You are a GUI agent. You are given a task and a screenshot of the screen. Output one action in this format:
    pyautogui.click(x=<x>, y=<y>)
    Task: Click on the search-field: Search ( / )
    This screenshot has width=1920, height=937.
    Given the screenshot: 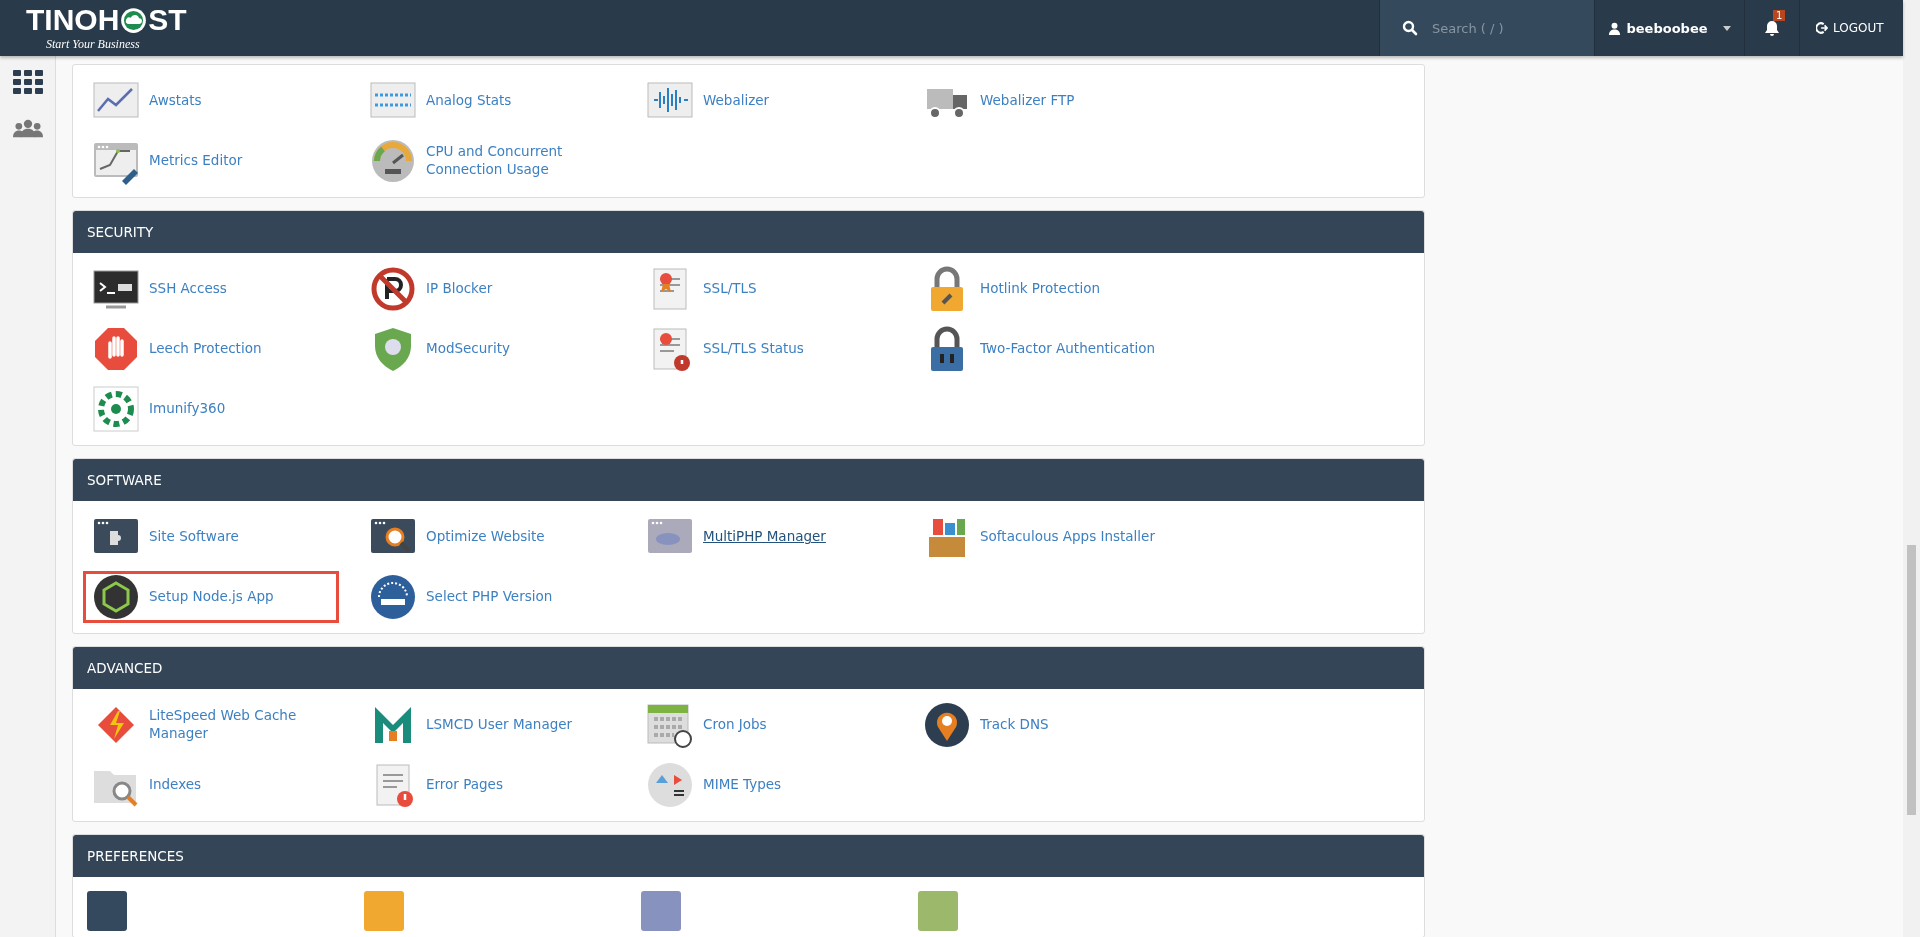 What is the action you would take?
    pyautogui.click(x=1502, y=28)
    